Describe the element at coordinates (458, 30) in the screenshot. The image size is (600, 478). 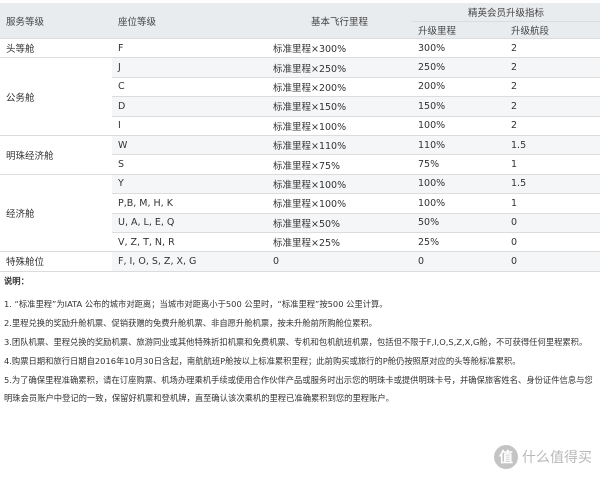
I see `header-upgrade-miles: 升级里程` at that location.